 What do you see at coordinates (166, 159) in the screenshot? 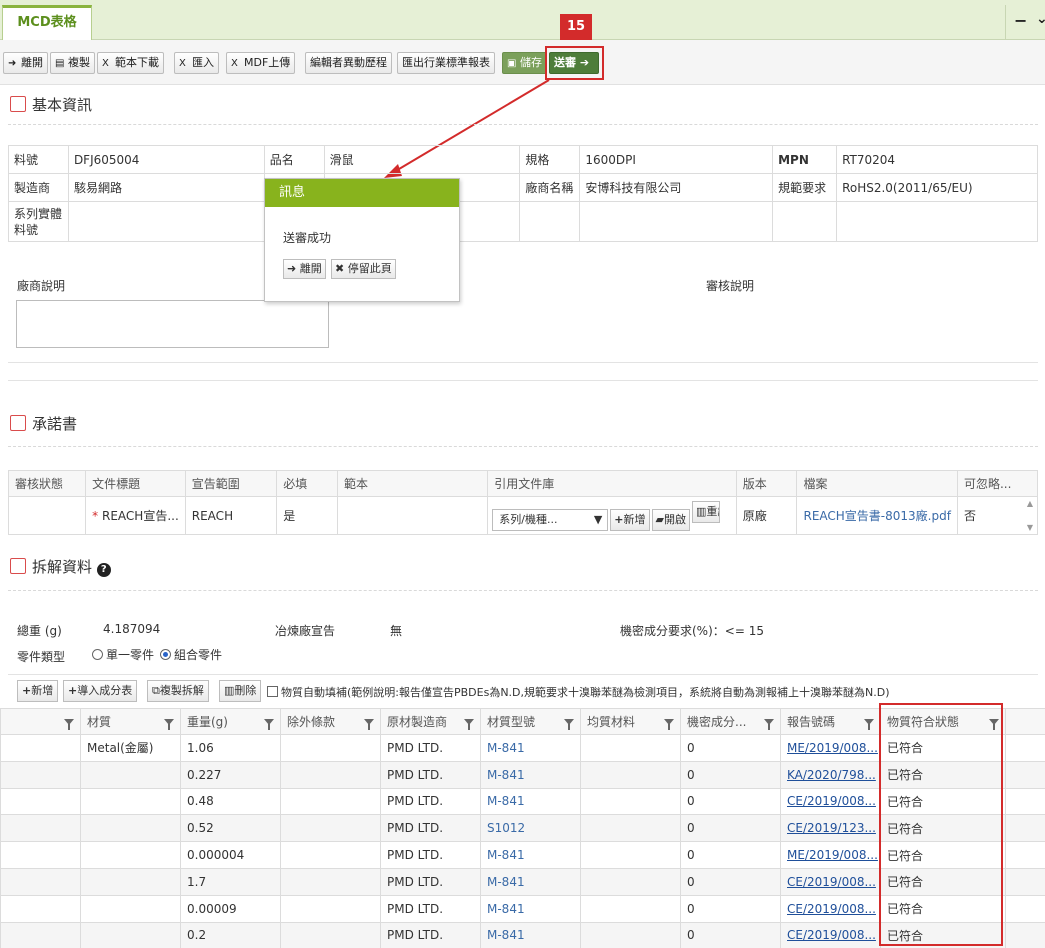
I see `part-no-value: DFJ605004` at bounding box center [166, 159].